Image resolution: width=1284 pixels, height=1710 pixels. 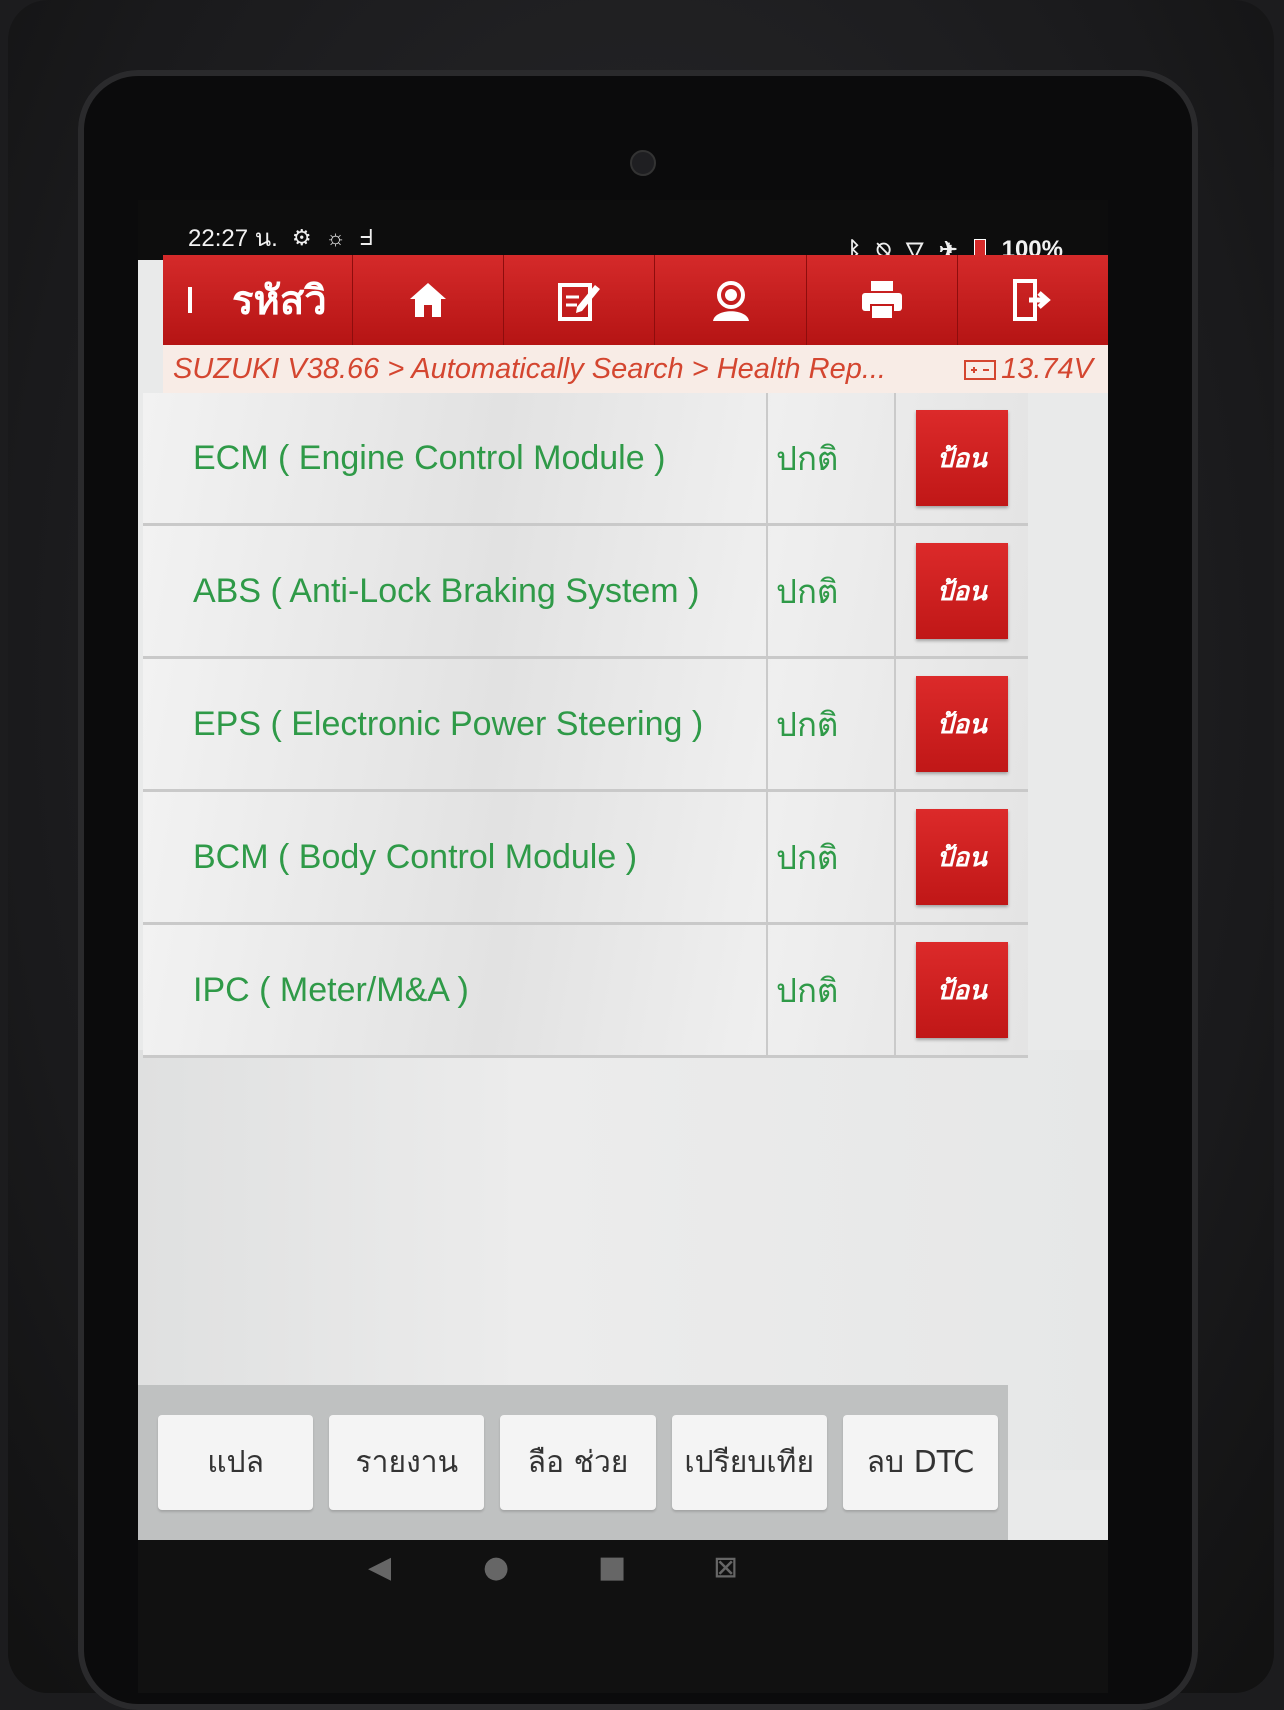 What do you see at coordinates (280, 237) in the screenshot?
I see `status-left: 22:27 น. ⚙ ☼ ᖵ` at bounding box center [280, 237].